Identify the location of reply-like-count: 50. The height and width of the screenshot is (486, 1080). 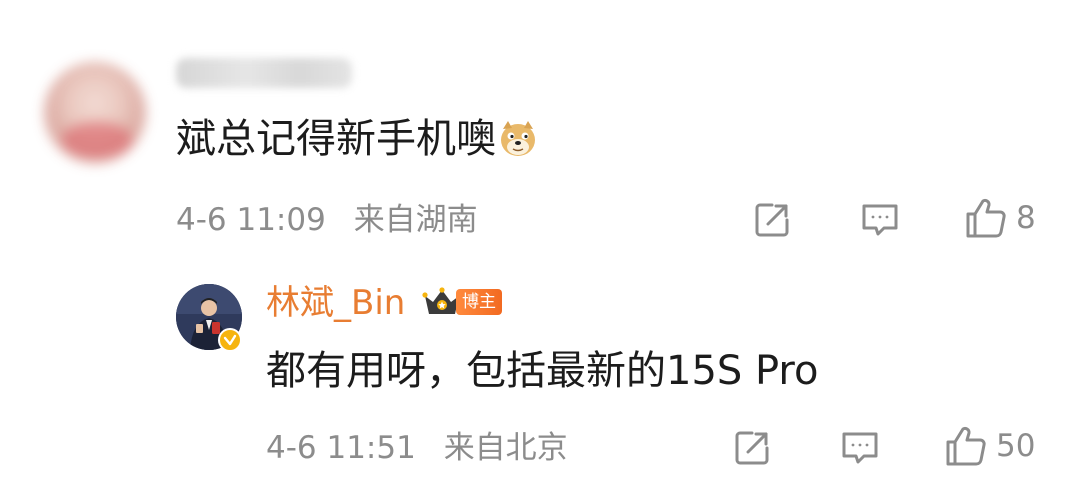
(1016, 446).